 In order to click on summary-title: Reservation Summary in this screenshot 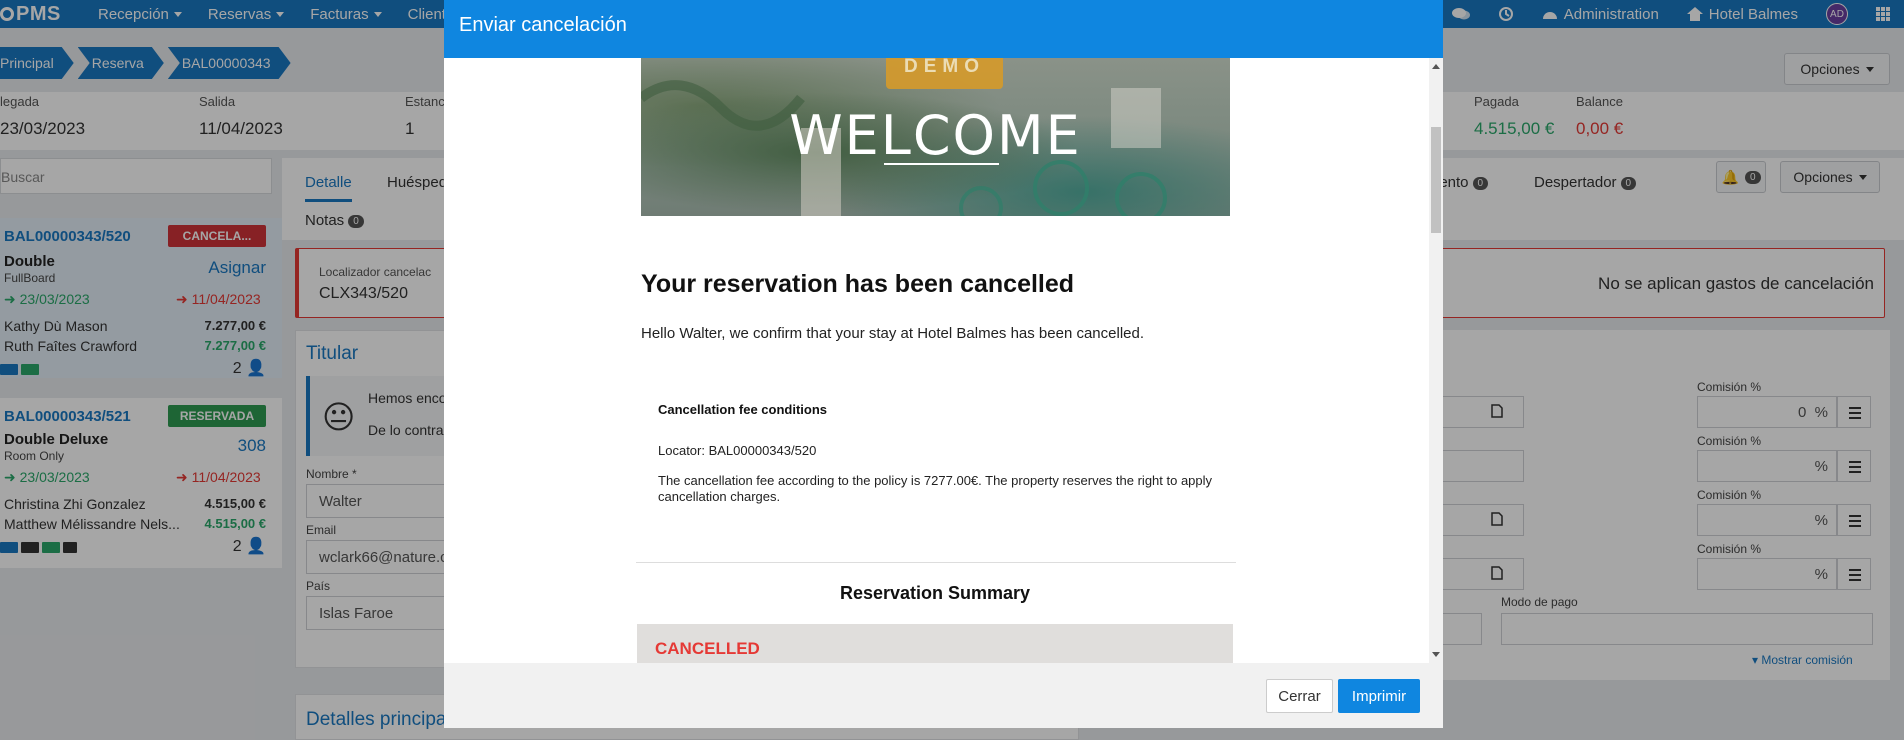, I will do `click(935, 593)`.